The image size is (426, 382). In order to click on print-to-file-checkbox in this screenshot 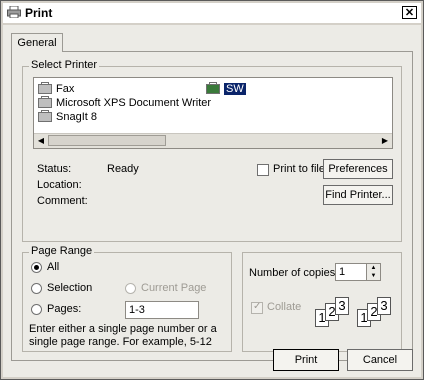, I will do `click(263, 170)`.